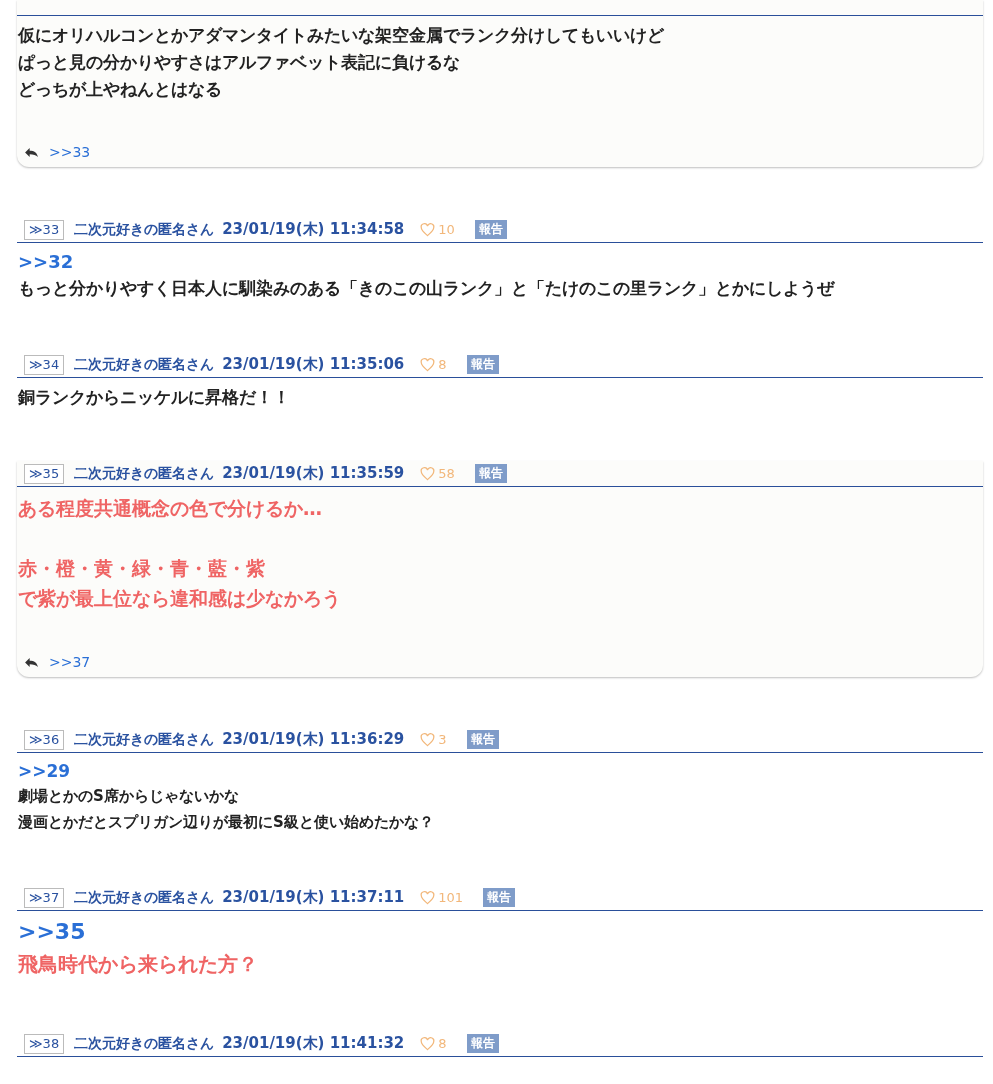 The height and width of the screenshot is (1084, 993). Describe the element at coordinates (129, 796) in the screenshot. I see `post-text: 劇場とかのS席からじゃないかな` at that location.